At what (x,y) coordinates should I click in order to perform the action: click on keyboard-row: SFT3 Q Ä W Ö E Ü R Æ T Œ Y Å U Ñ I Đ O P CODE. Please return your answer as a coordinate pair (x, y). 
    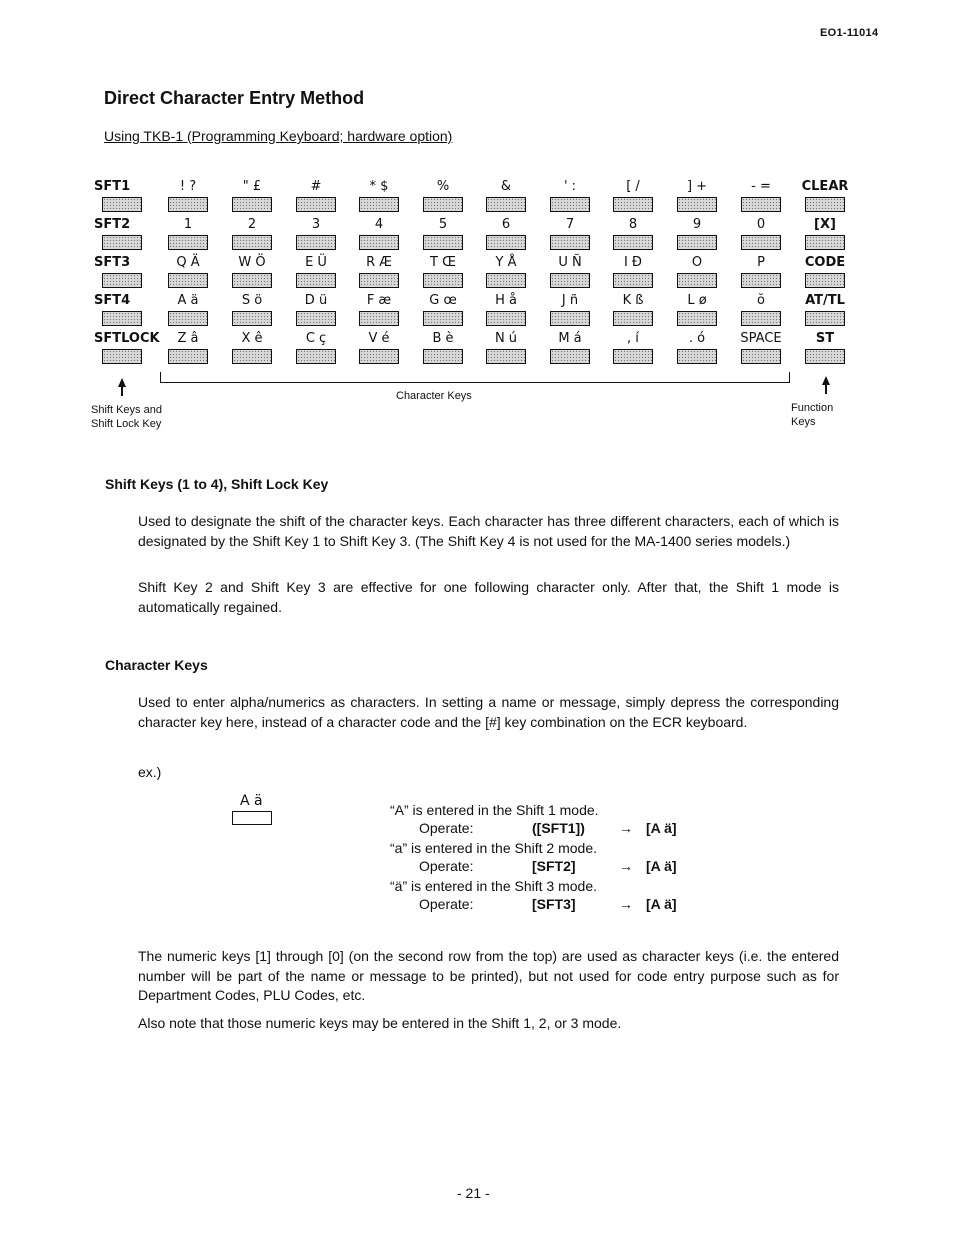
    Looking at the image, I should click on (474, 273).